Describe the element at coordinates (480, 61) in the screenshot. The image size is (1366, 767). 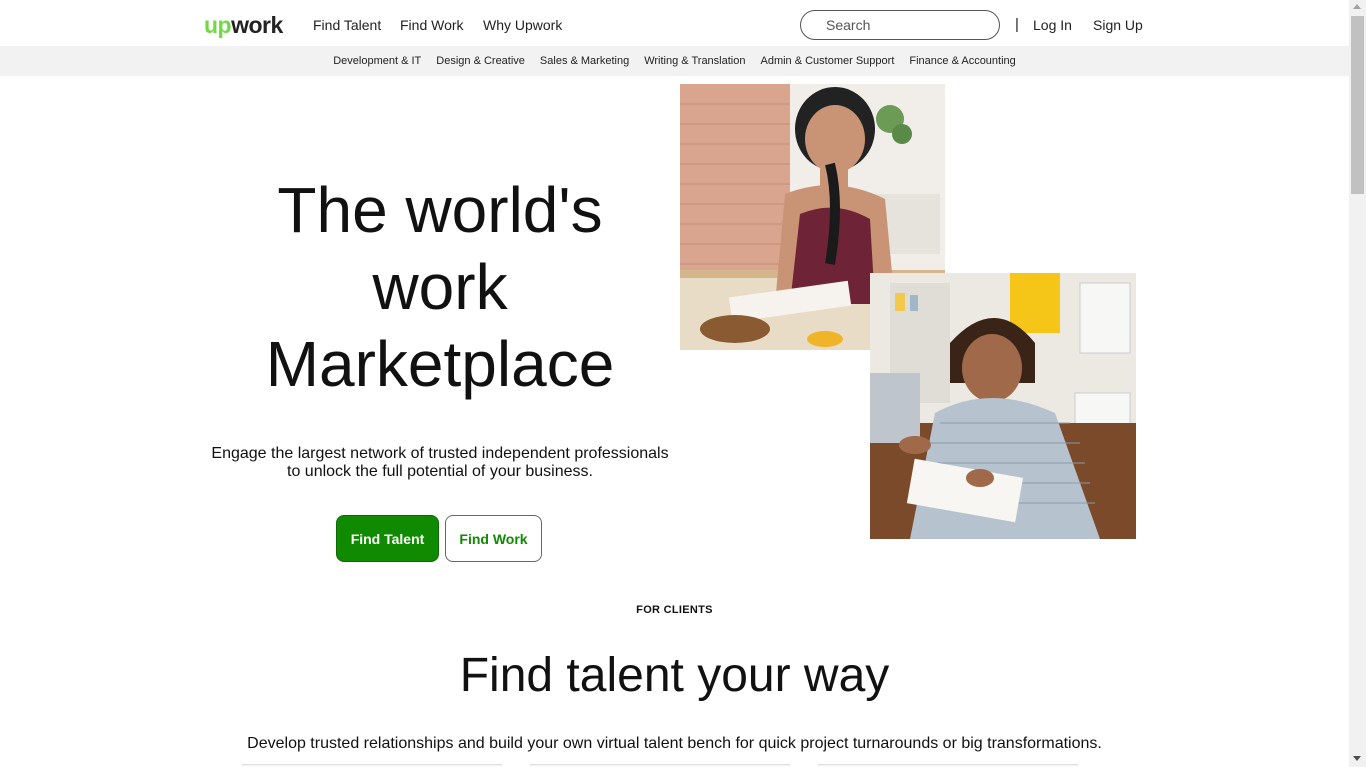
I see `category-design-creative: Design & Creative` at that location.